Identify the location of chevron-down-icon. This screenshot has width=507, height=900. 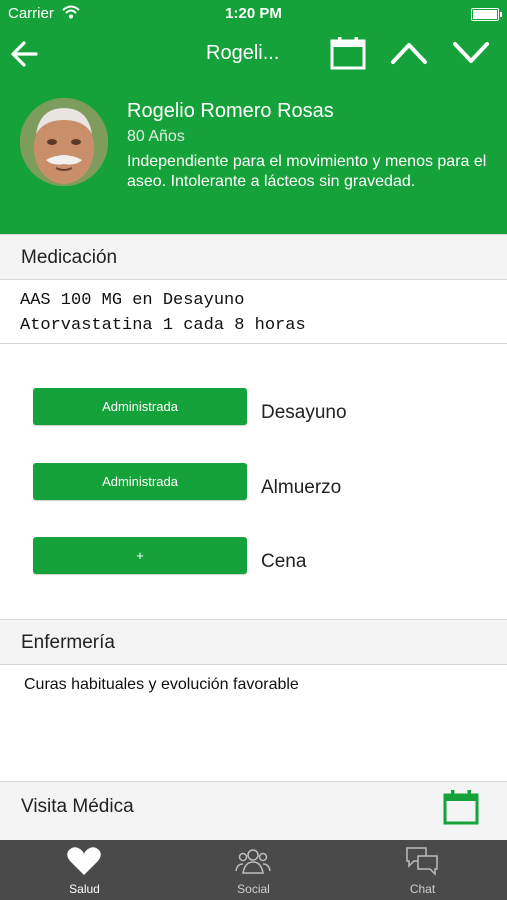
(471, 53).